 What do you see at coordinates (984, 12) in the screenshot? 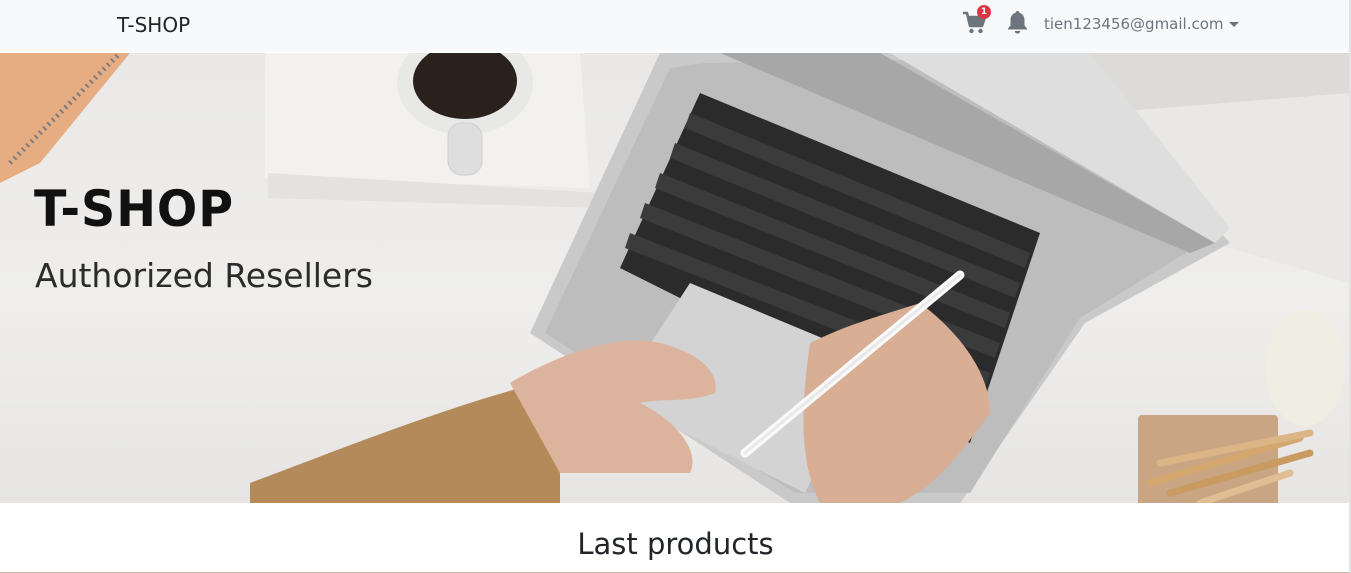
I see `cart-count-badge: 1` at bounding box center [984, 12].